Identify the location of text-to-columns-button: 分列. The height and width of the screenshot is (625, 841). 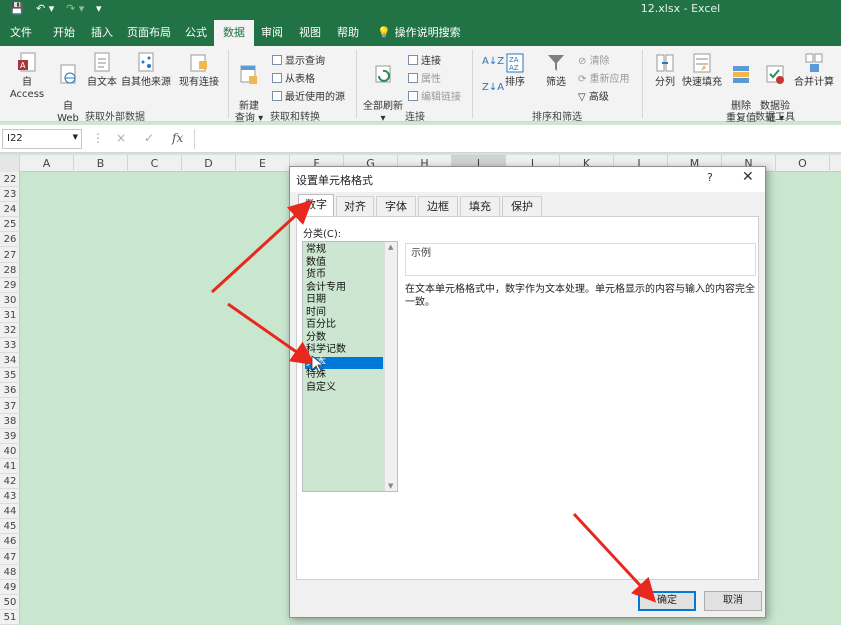
(665, 70).